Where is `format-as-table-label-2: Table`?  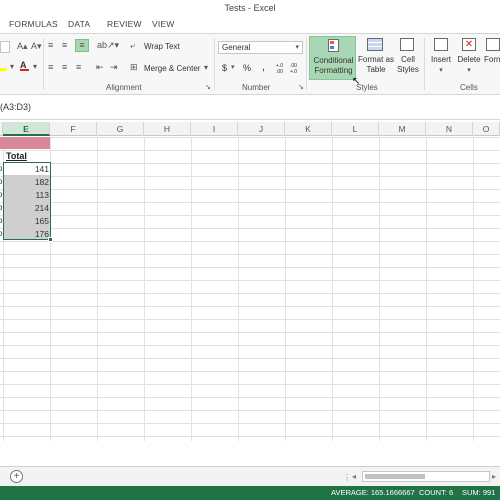
format-as-table-label-2: Table is located at coordinates (376, 69).